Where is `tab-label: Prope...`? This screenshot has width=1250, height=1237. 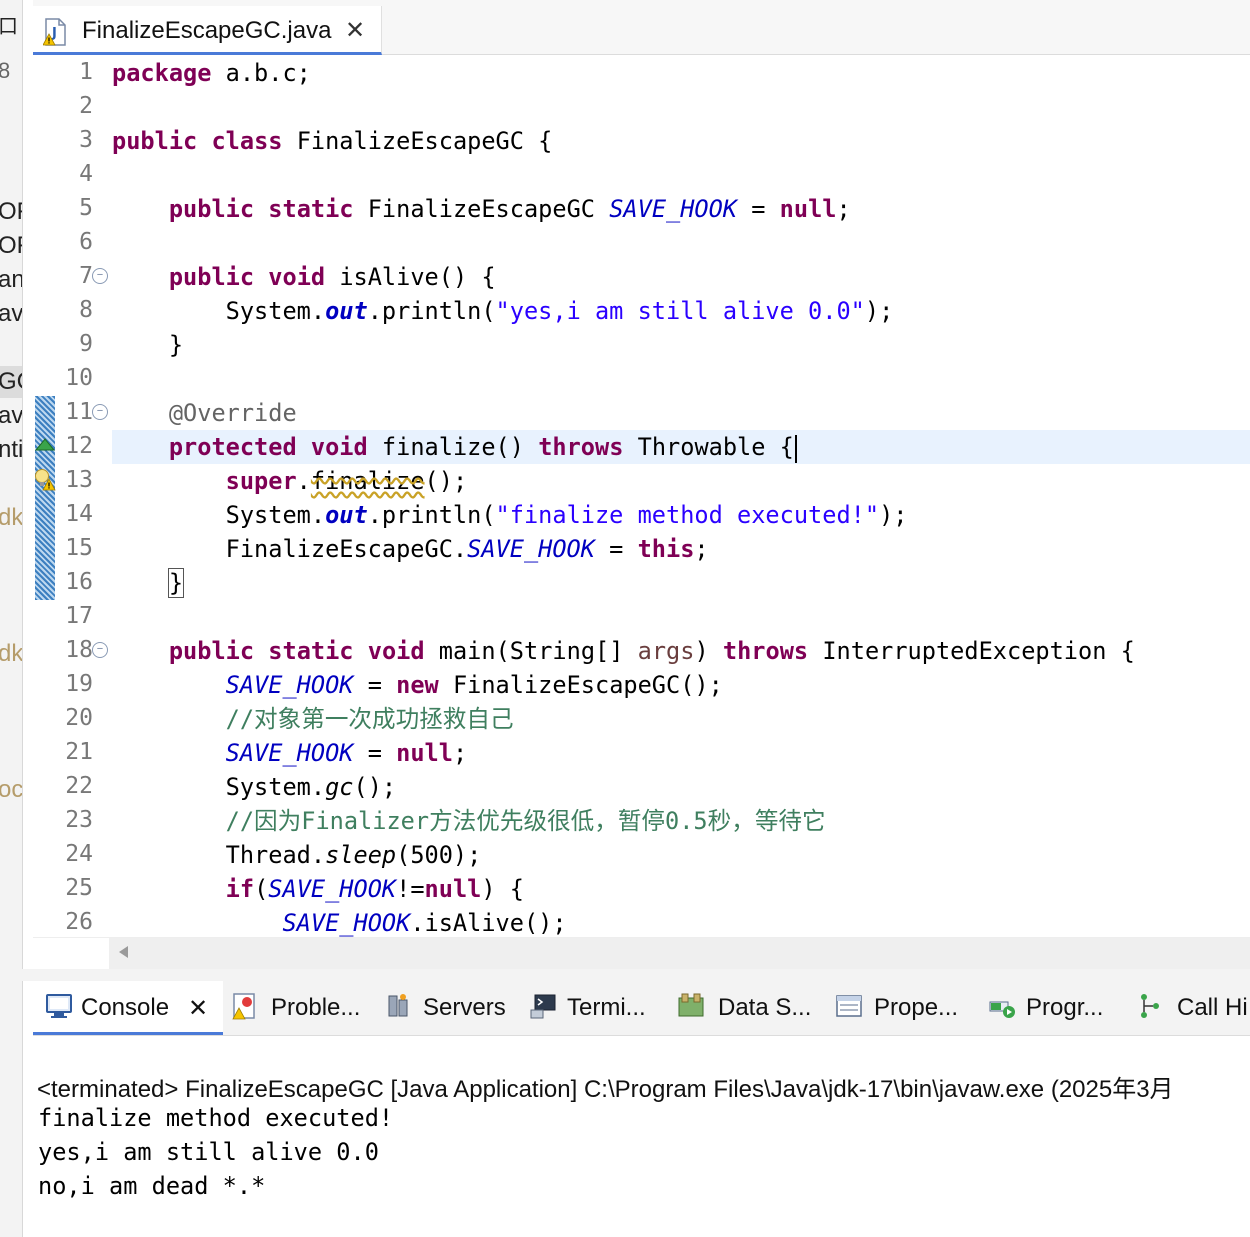 tab-label: Prope... is located at coordinates (916, 1007).